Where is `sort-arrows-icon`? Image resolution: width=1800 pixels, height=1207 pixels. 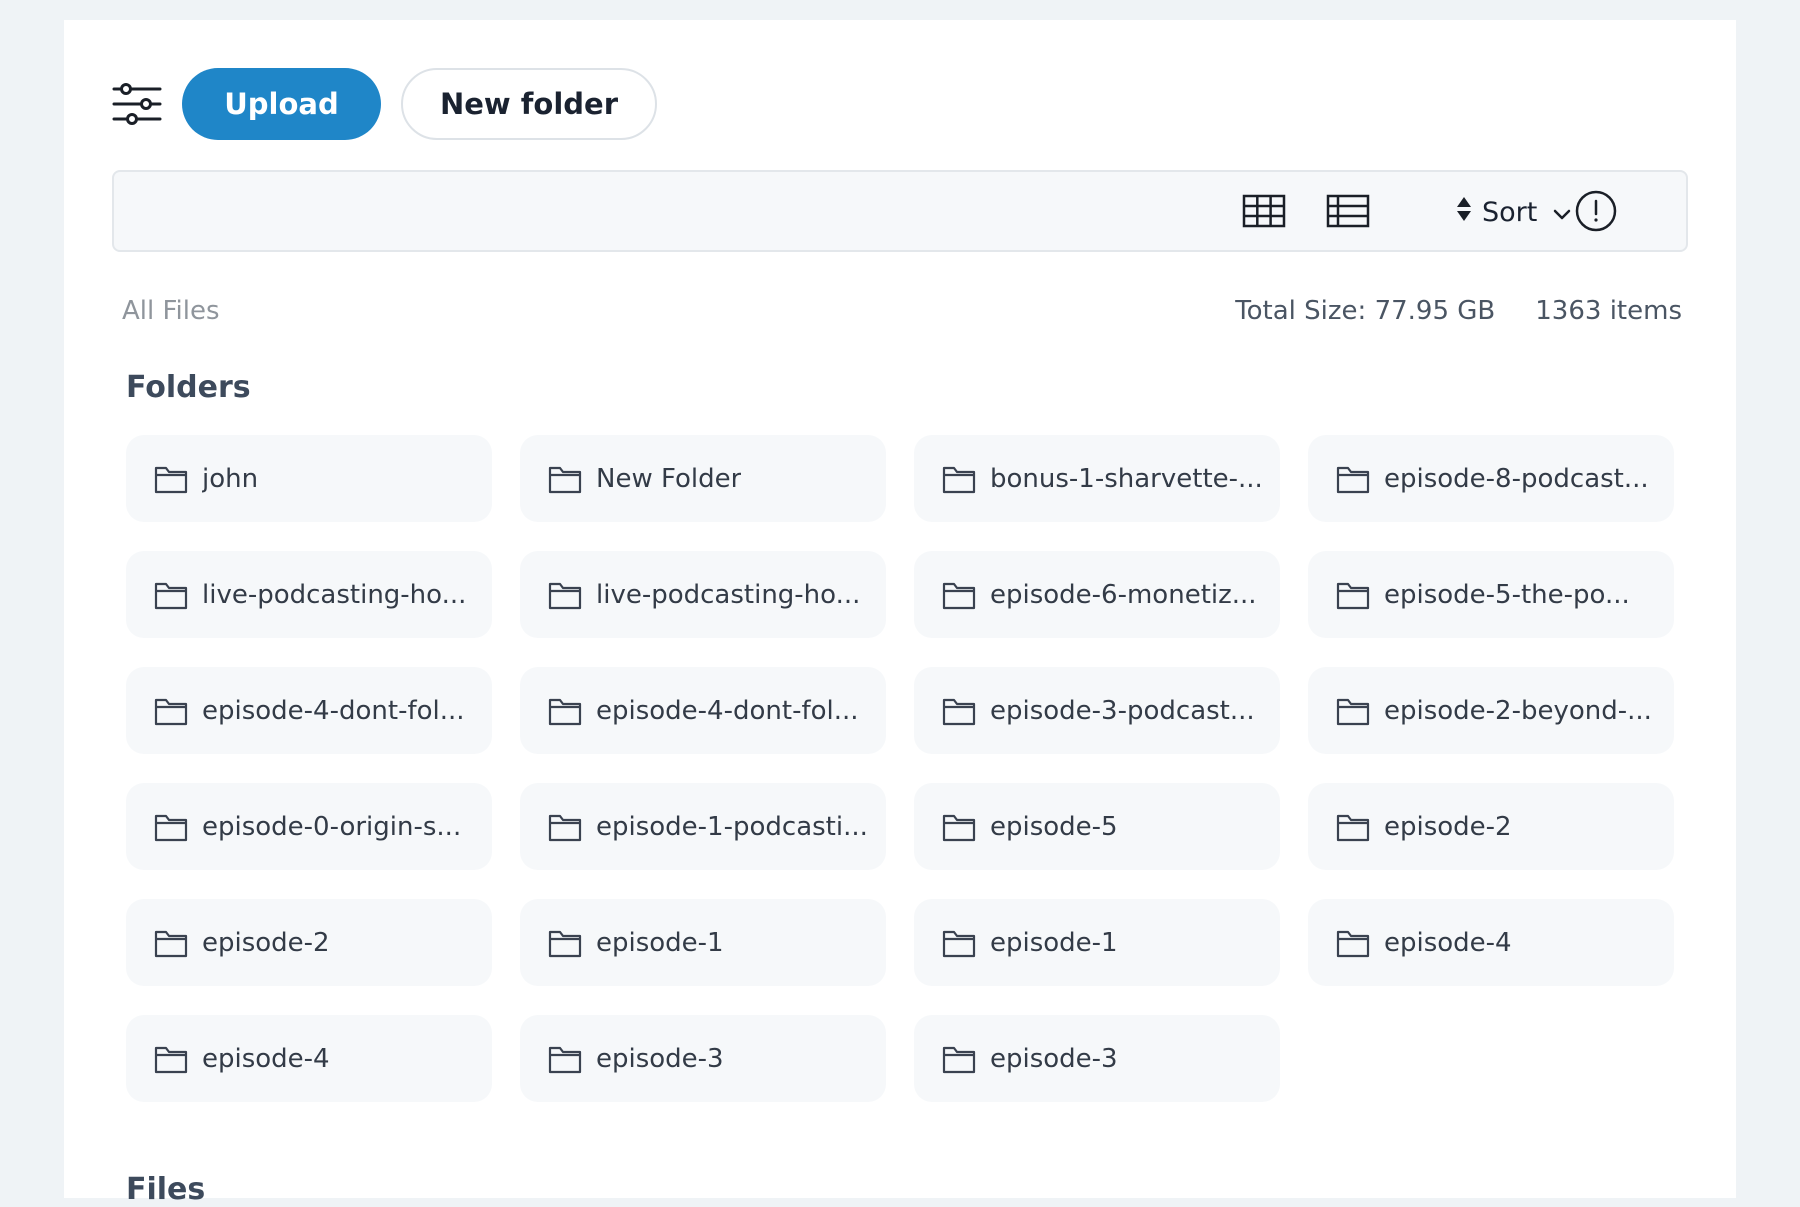
sort-arrows-icon is located at coordinates (1464, 212).